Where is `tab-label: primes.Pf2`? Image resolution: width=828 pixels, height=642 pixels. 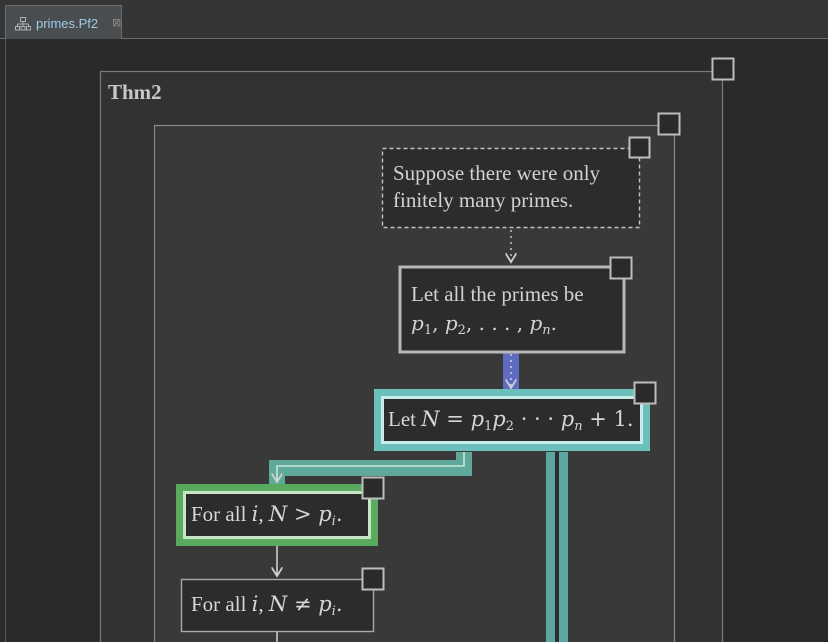
tab-label: primes.Pf2 is located at coordinates (67, 23).